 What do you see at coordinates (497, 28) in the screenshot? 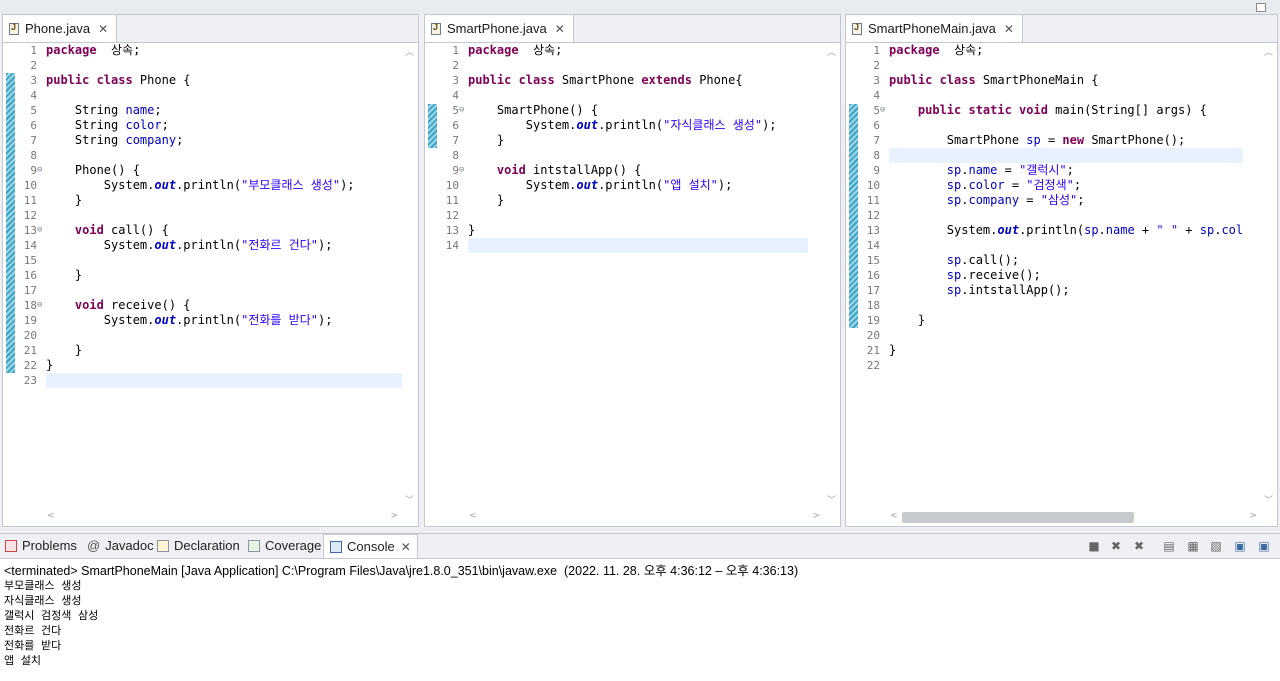
I see `tab-label: SmartPhone.java` at bounding box center [497, 28].